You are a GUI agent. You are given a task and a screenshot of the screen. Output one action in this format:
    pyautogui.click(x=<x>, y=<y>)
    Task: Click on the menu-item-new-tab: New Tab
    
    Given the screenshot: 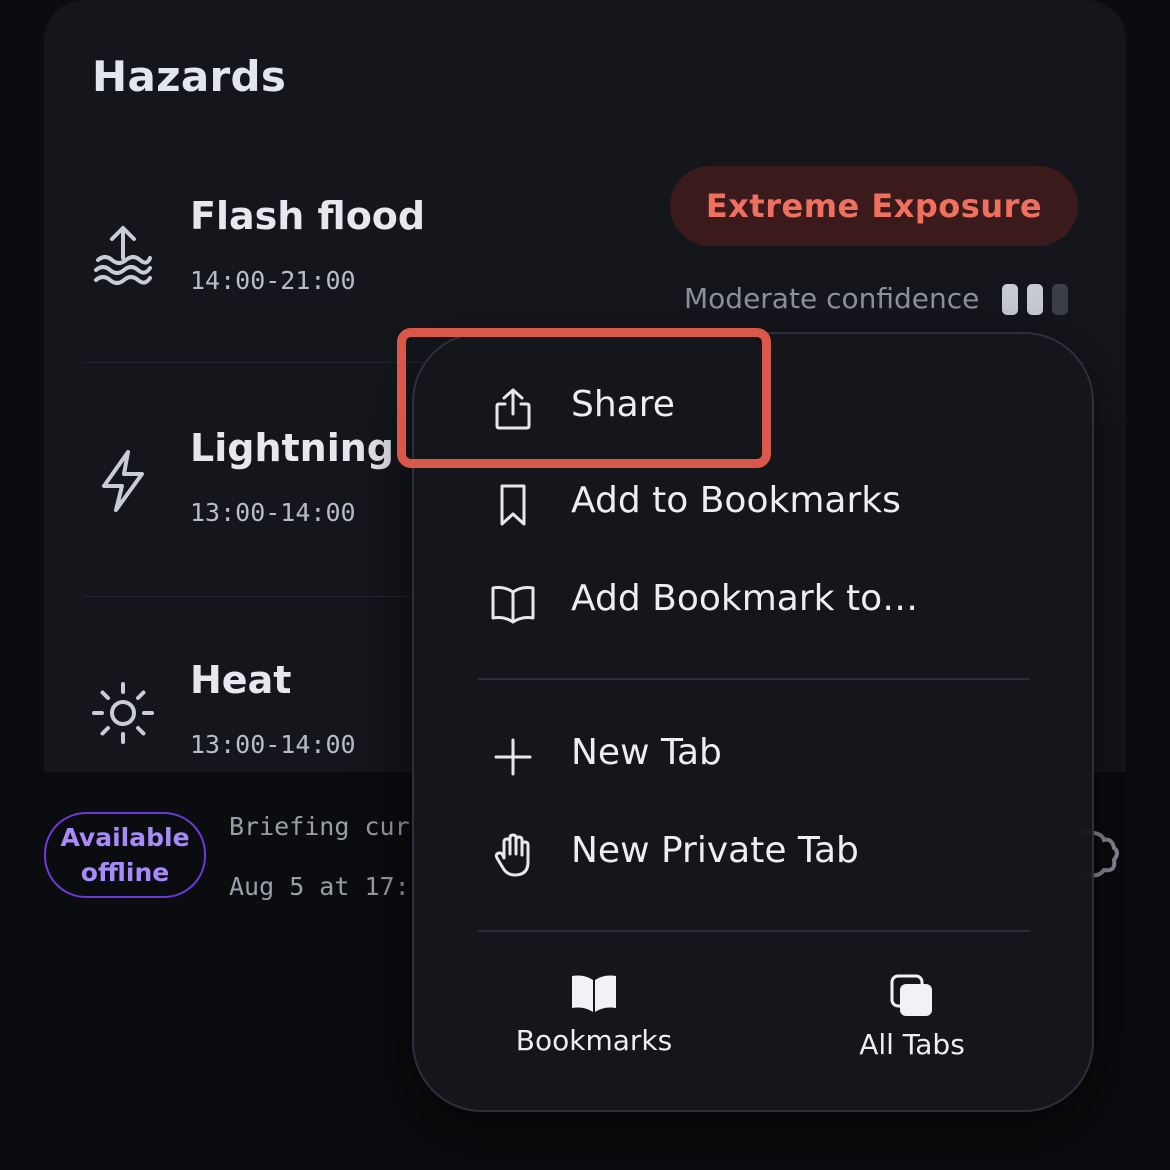 What is the action you would take?
    pyautogui.click(x=753, y=758)
    